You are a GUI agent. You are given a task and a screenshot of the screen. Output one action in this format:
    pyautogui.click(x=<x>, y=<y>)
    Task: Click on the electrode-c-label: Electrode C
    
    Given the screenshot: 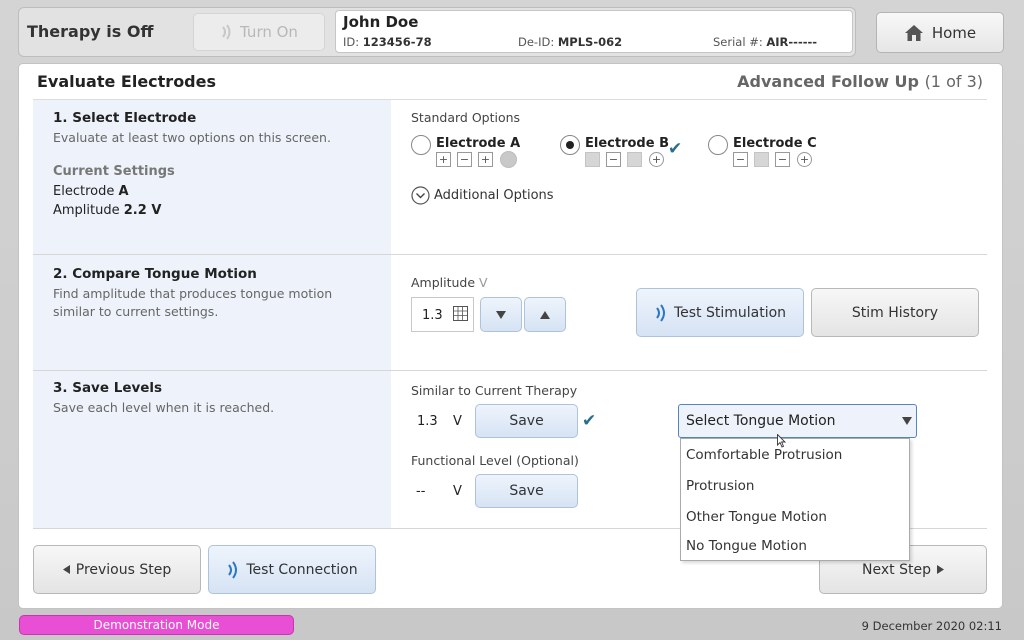 What is the action you would take?
    pyautogui.click(x=775, y=143)
    